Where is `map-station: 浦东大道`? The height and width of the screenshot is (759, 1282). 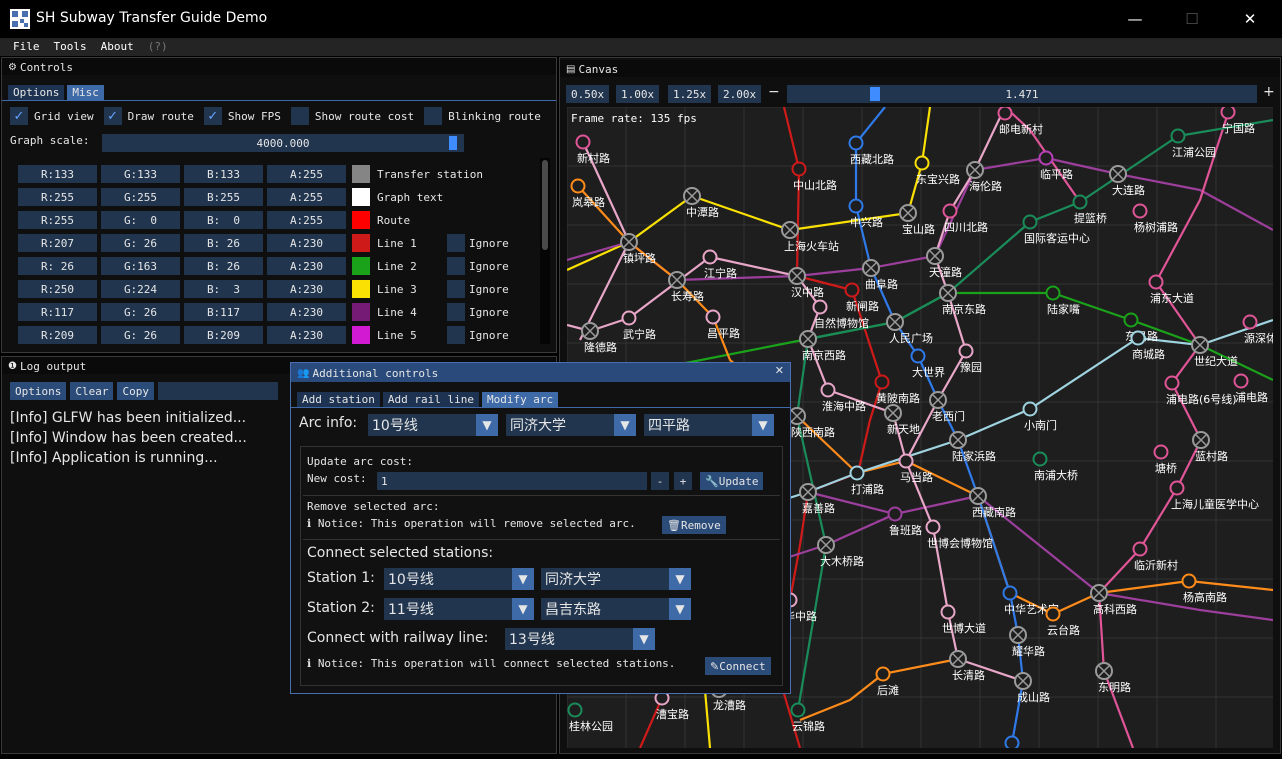 map-station: 浦东大道 is located at coordinates (1171, 290).